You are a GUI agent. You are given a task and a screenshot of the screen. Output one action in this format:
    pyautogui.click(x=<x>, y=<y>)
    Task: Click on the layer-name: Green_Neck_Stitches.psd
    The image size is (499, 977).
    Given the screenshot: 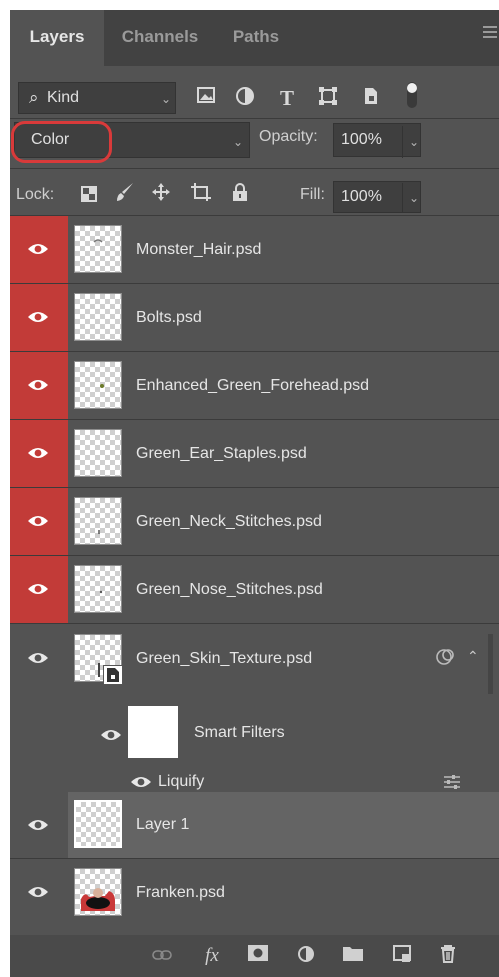 What is the action you would take?
    pyautogui.click(x=229, y=521)
    